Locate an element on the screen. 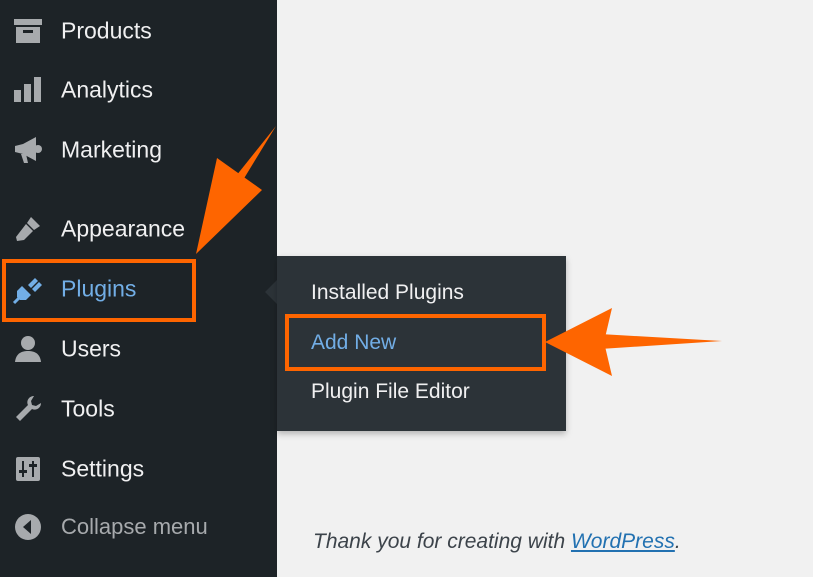 This screenshot has width=813, height=577. submenu-item-plugin-file-editor: Plugin File Editor is located at coordinates (421, 392).